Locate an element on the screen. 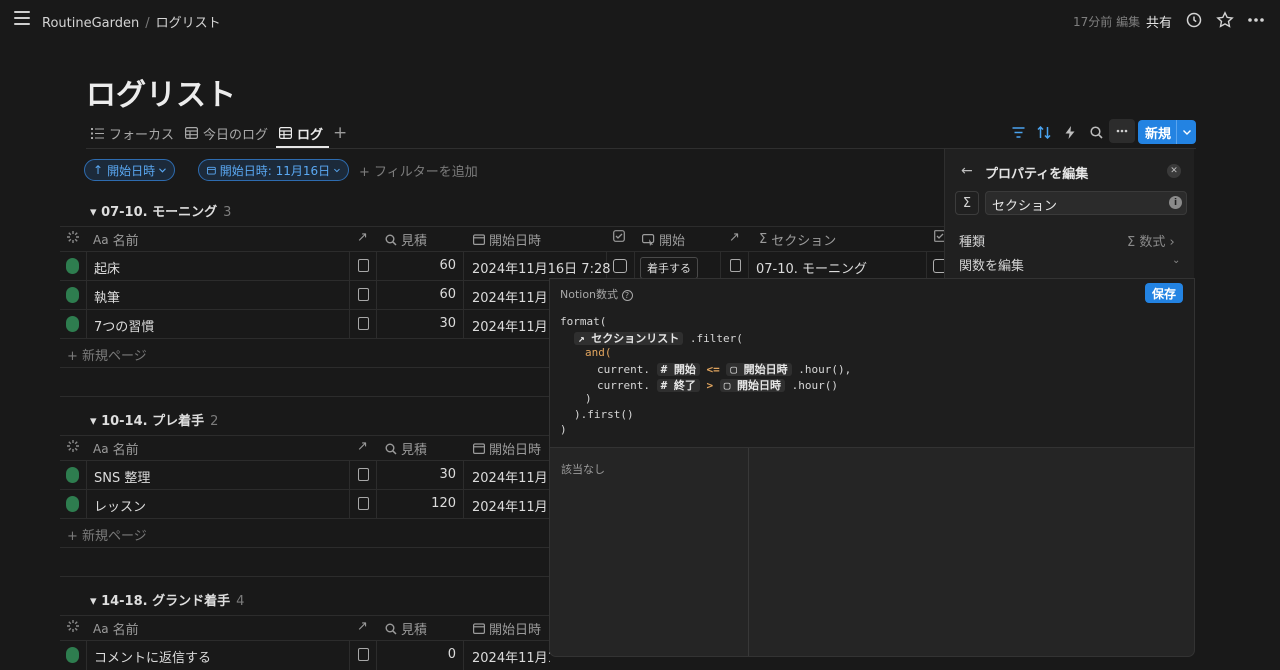 The image size is (1280, 670). row-checkbox is located at coordinates (620, 266).